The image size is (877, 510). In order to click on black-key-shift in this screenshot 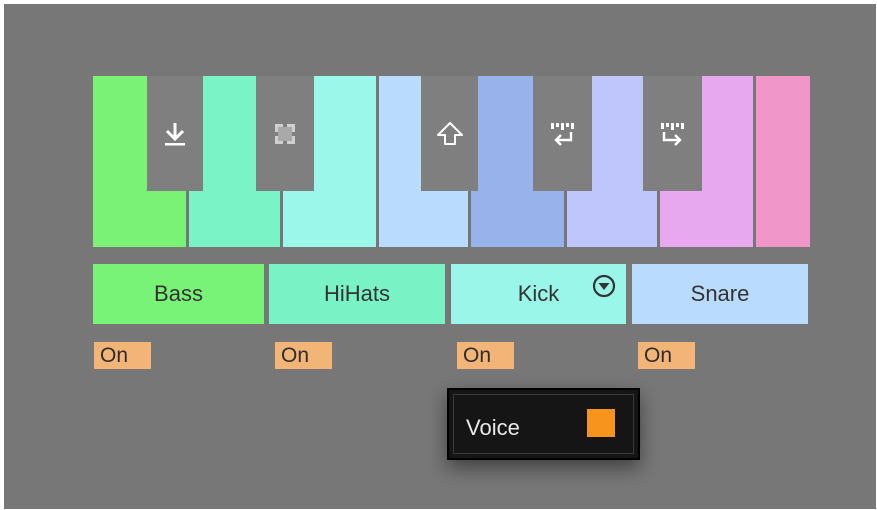, I will do `click(449, 133)`.